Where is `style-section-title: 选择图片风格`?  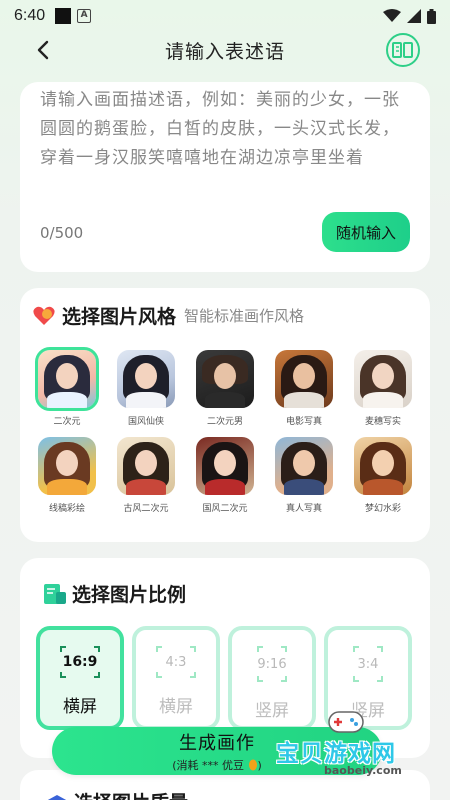
style-section-title: 选择图片风格 is located at coordinates (119, 317).